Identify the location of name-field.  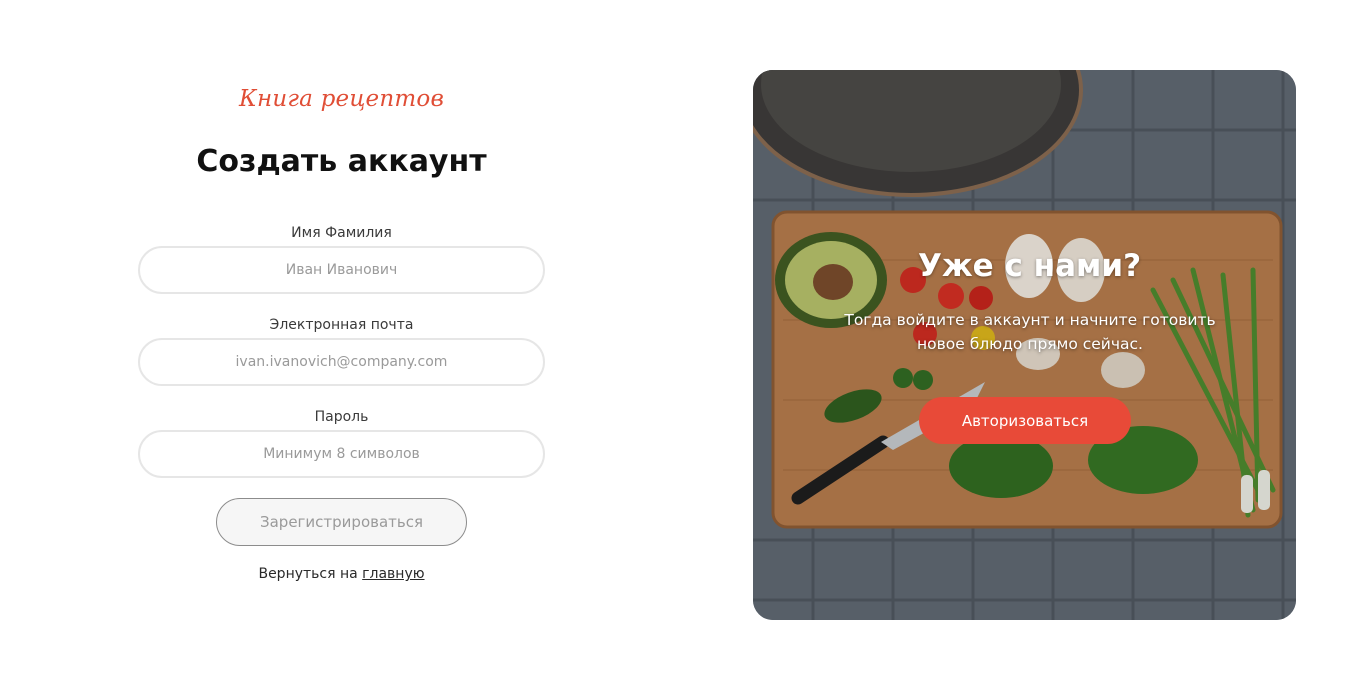
(341, 270).